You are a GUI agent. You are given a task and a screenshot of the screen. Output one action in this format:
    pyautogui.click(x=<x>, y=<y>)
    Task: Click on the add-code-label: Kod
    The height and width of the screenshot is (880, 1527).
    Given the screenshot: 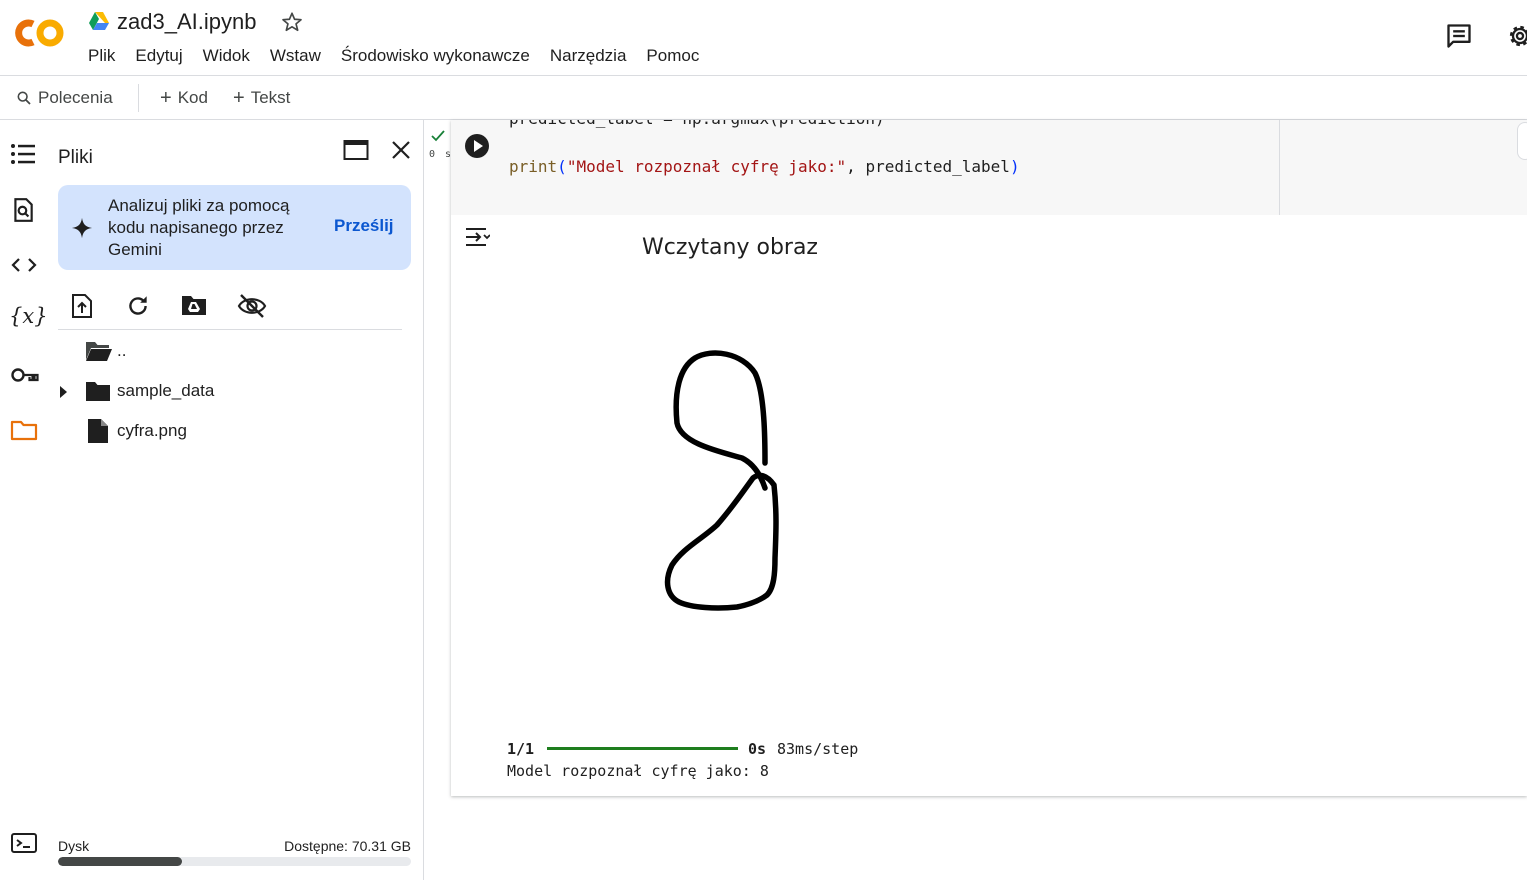 What is the action you would take?
    pyautogui.click(x=192, y=97)
    